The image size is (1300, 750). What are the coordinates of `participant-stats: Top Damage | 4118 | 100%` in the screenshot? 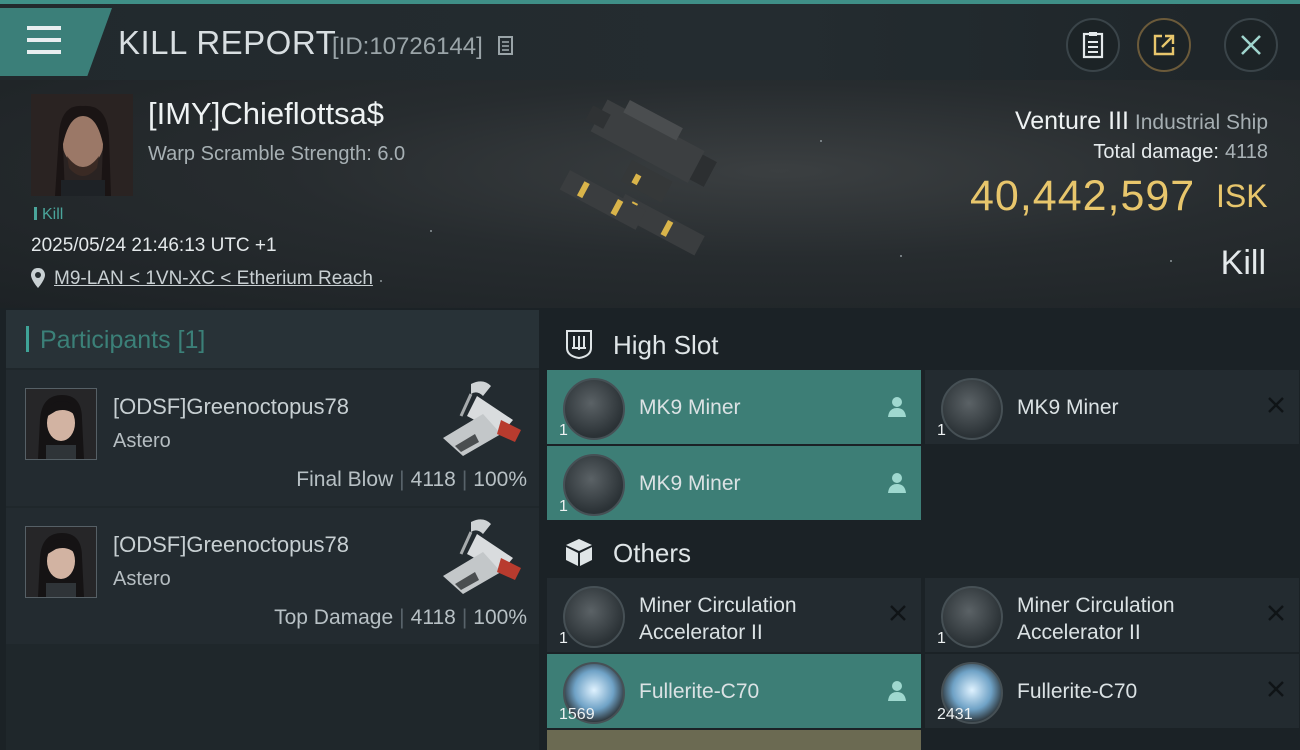 It's located at (400, 618).